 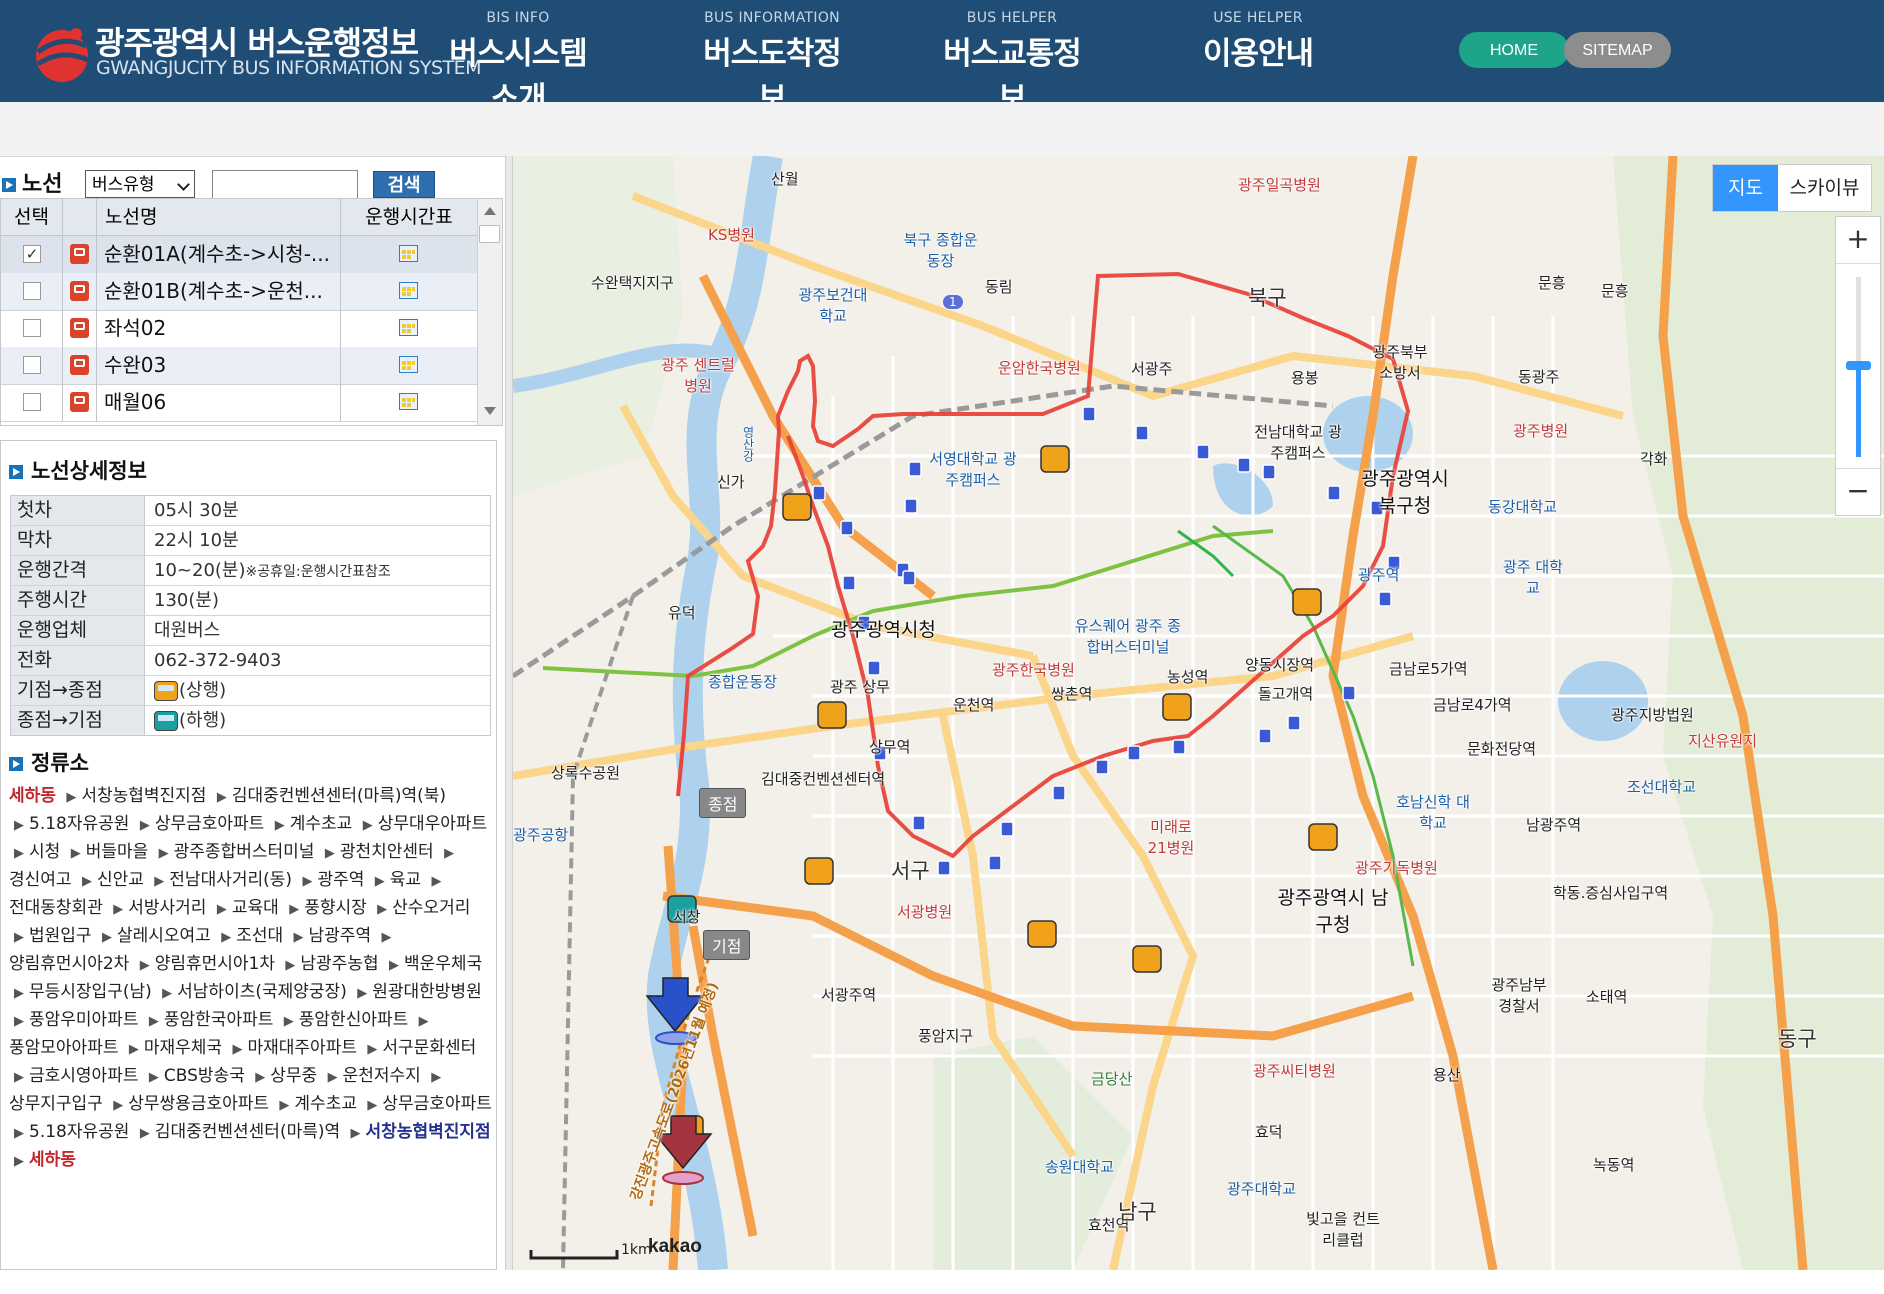 I want to click on stop-link: 전남대사거리(동), so click(x=230, y=880).